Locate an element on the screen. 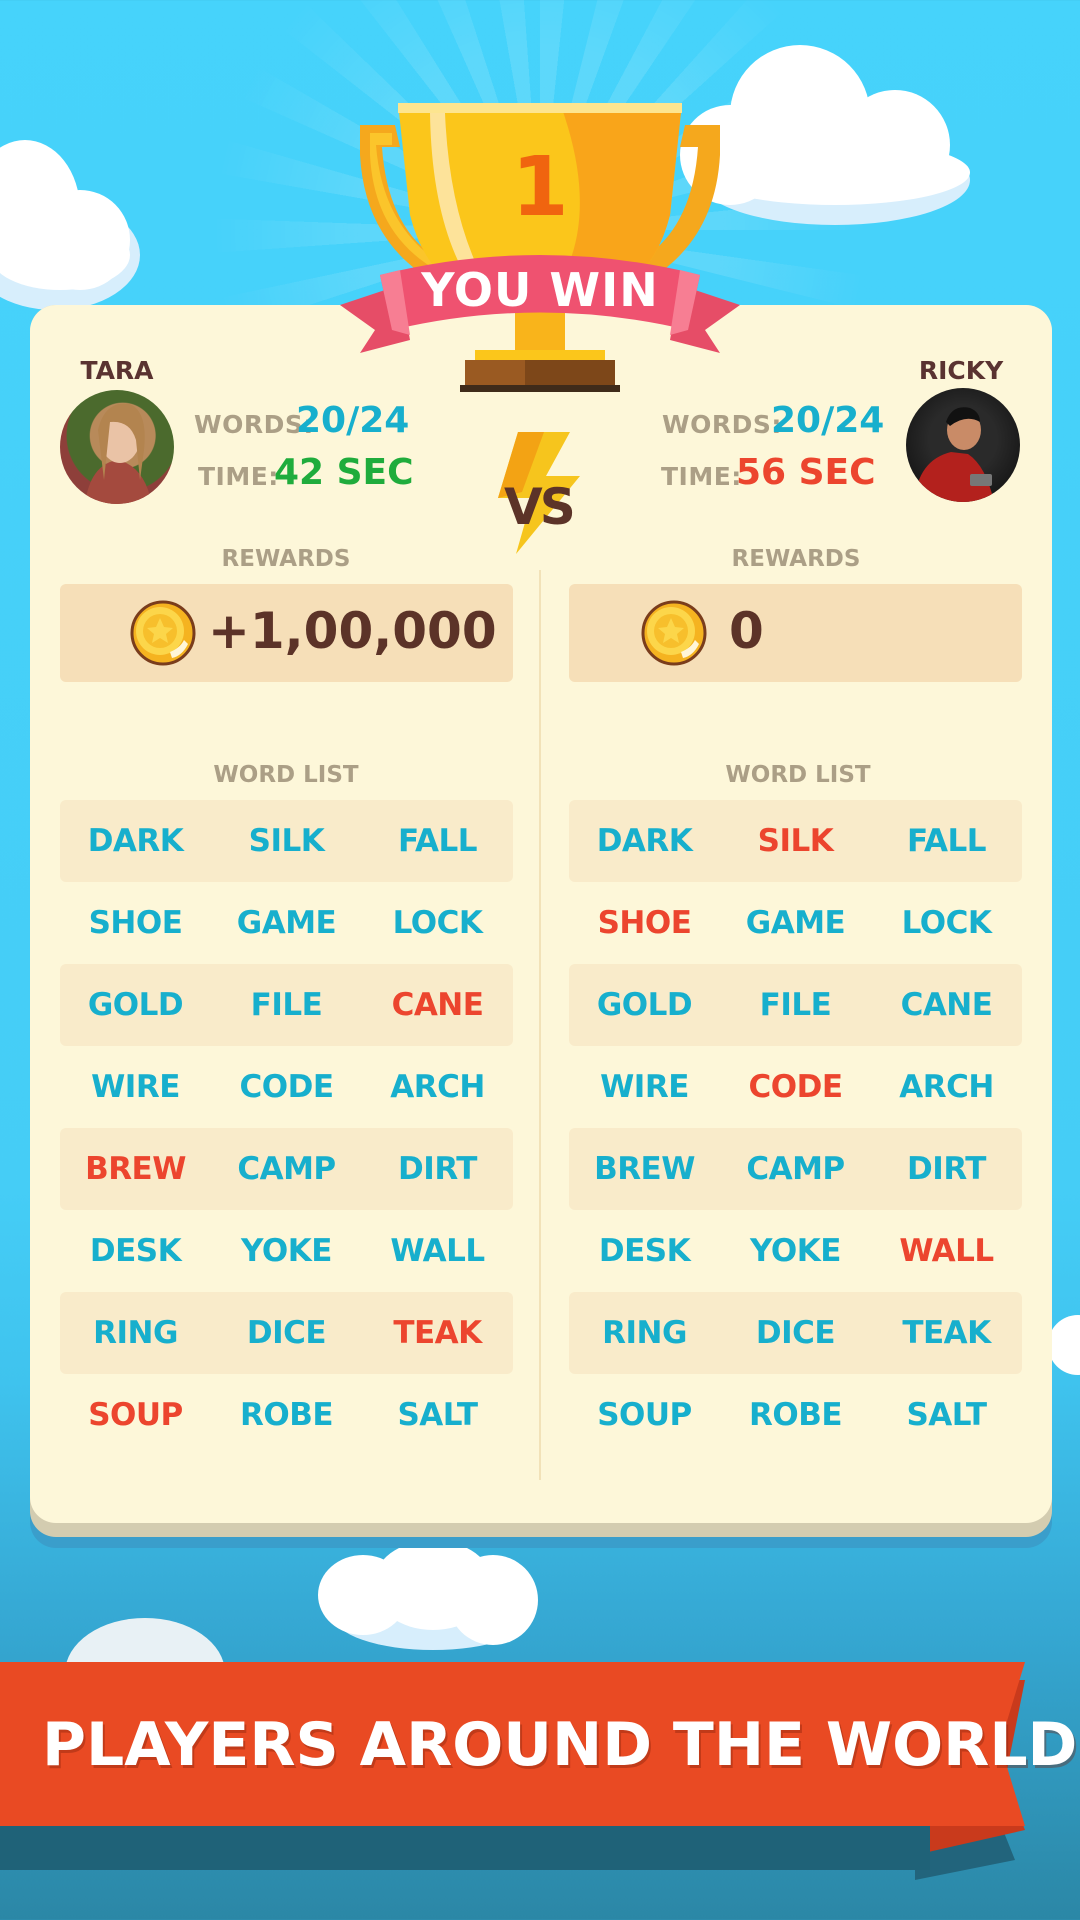 Image resolution: width=1080 pixels, height=1920 pixels. cloud-right-edge is located at coordinates (1064, 1345).